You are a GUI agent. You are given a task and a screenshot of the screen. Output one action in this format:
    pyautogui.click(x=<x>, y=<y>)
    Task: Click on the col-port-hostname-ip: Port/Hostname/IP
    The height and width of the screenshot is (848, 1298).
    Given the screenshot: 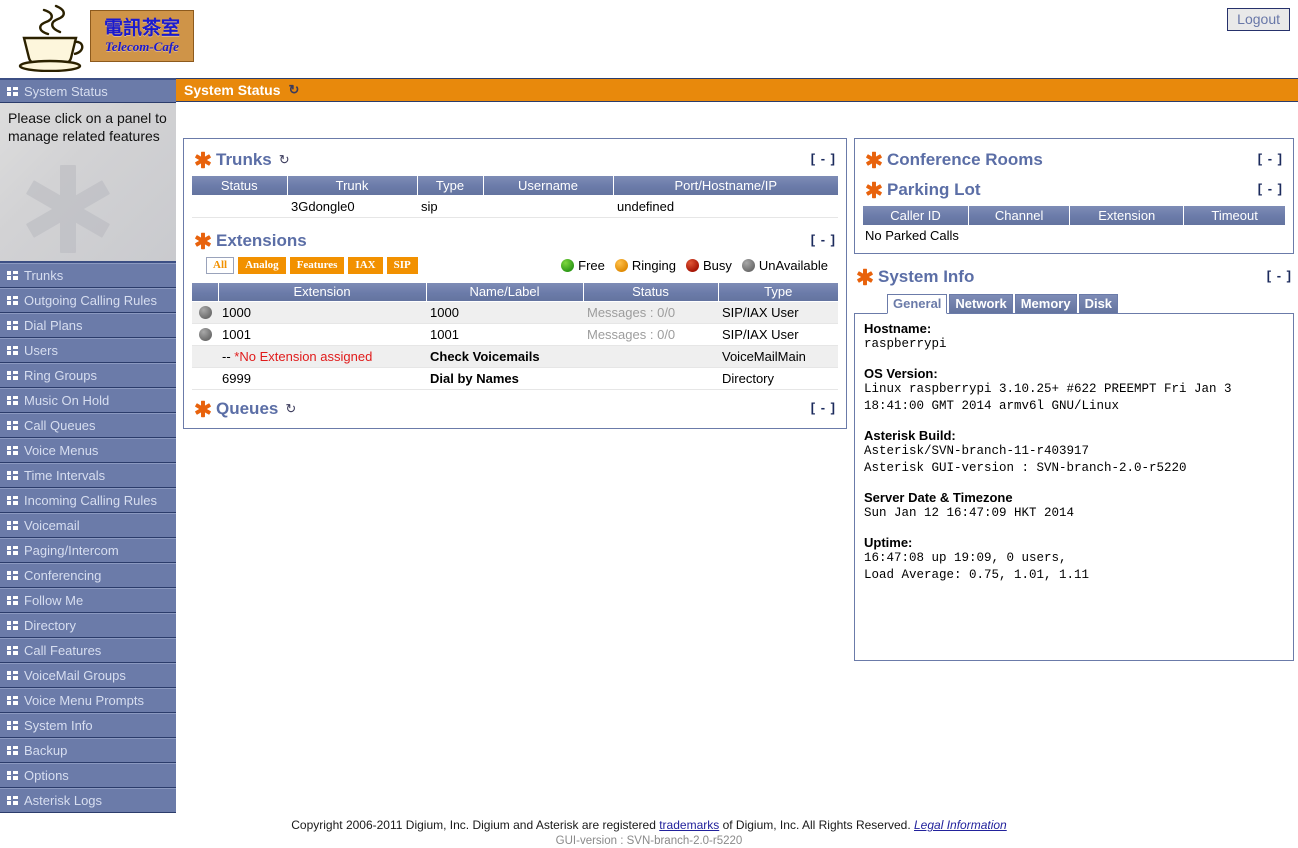 What is the action you would take?
    pyautogui.click(x=725, y=186)
    